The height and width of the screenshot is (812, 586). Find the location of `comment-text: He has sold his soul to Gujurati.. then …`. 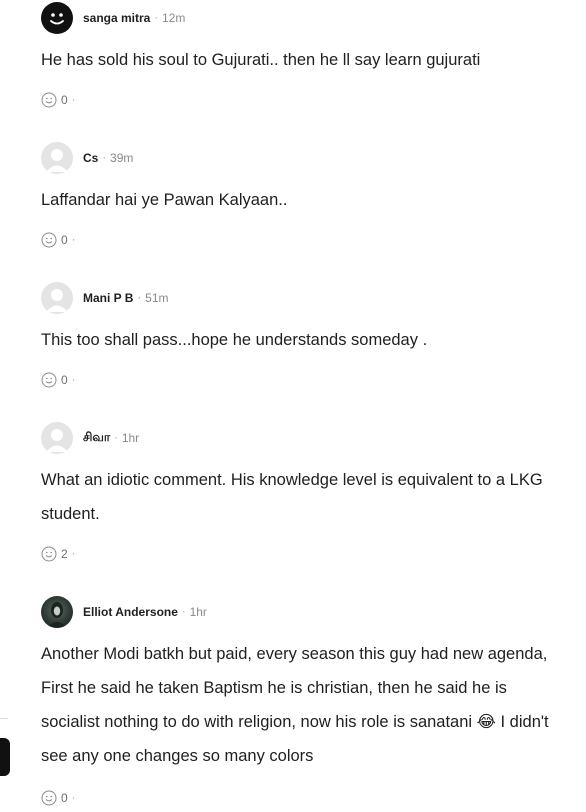

comment-text: He has sold his soul to Gujurati.. then … is located at coordinates (261, 60).